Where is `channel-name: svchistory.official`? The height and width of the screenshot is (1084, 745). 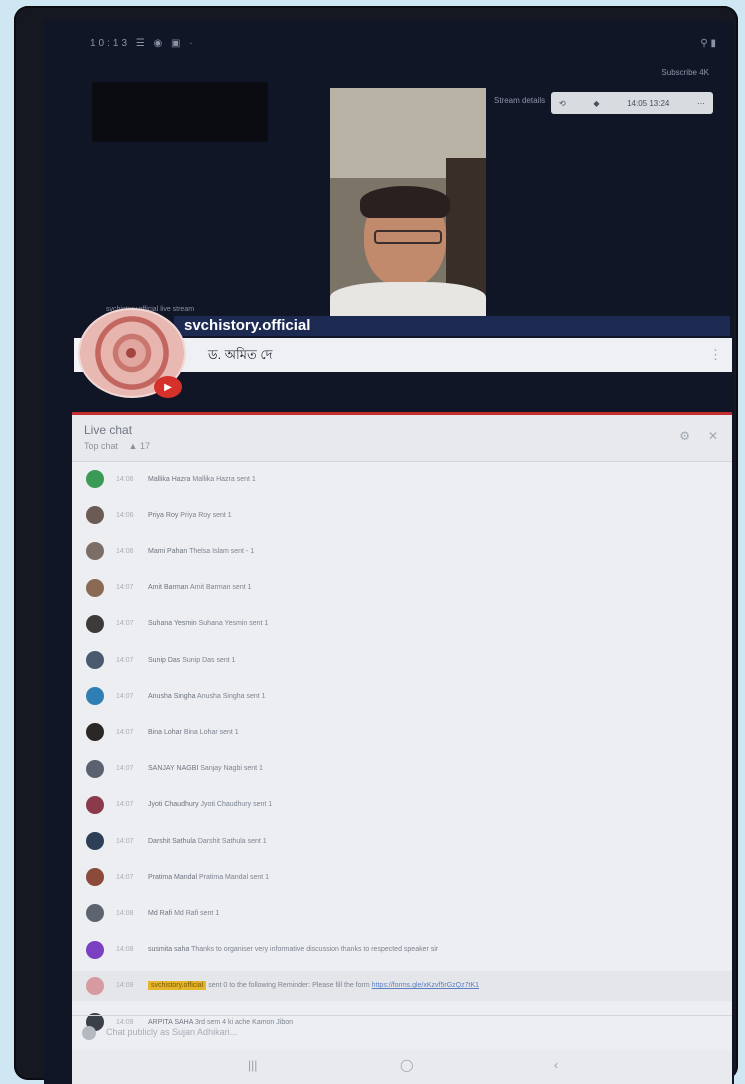
channel-name: svchistory.official is located at coordinates (452, 326).